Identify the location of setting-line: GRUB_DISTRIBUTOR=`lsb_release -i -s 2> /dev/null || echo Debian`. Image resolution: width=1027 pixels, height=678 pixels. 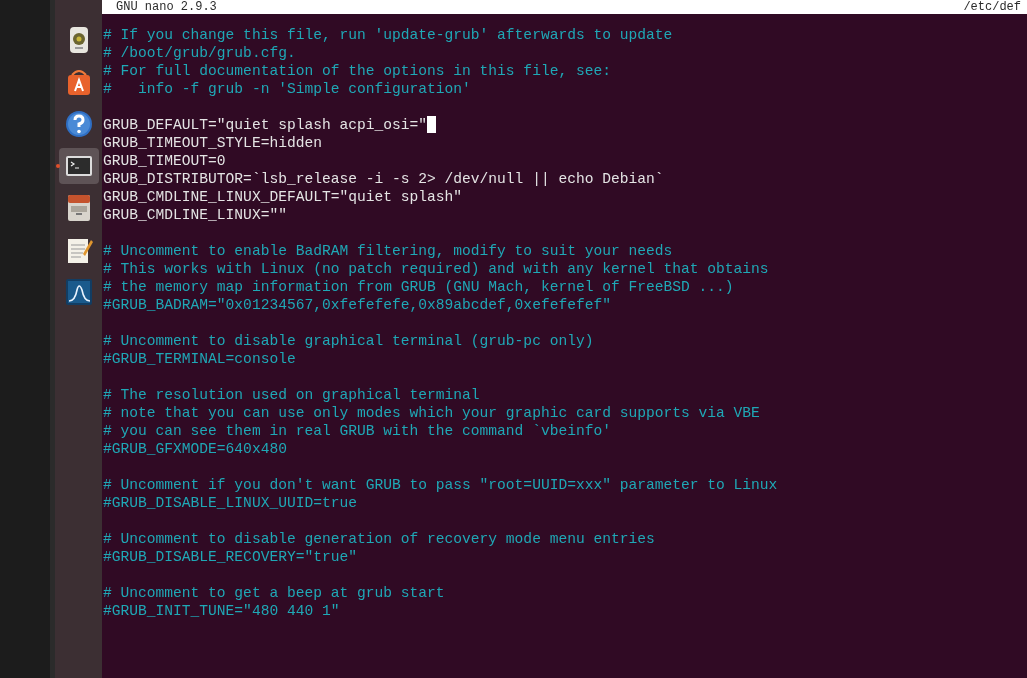
(383, 179).